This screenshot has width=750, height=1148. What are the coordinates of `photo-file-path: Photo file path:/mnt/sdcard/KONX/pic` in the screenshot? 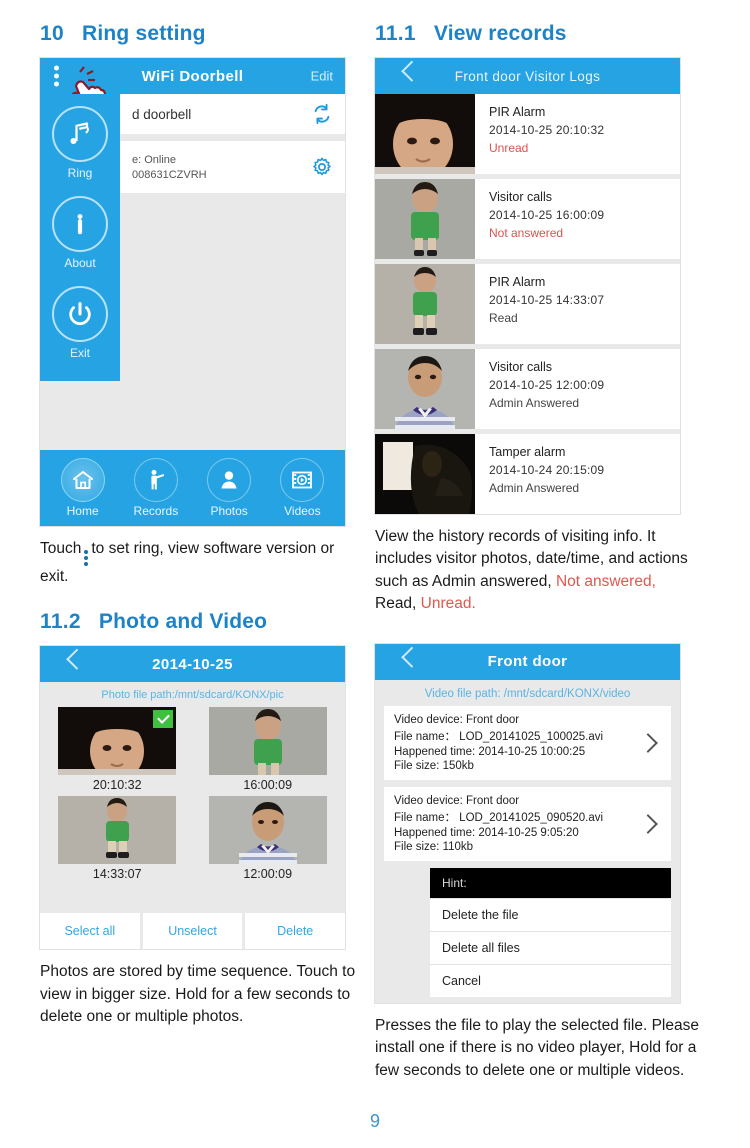 It's located at (192, 694).